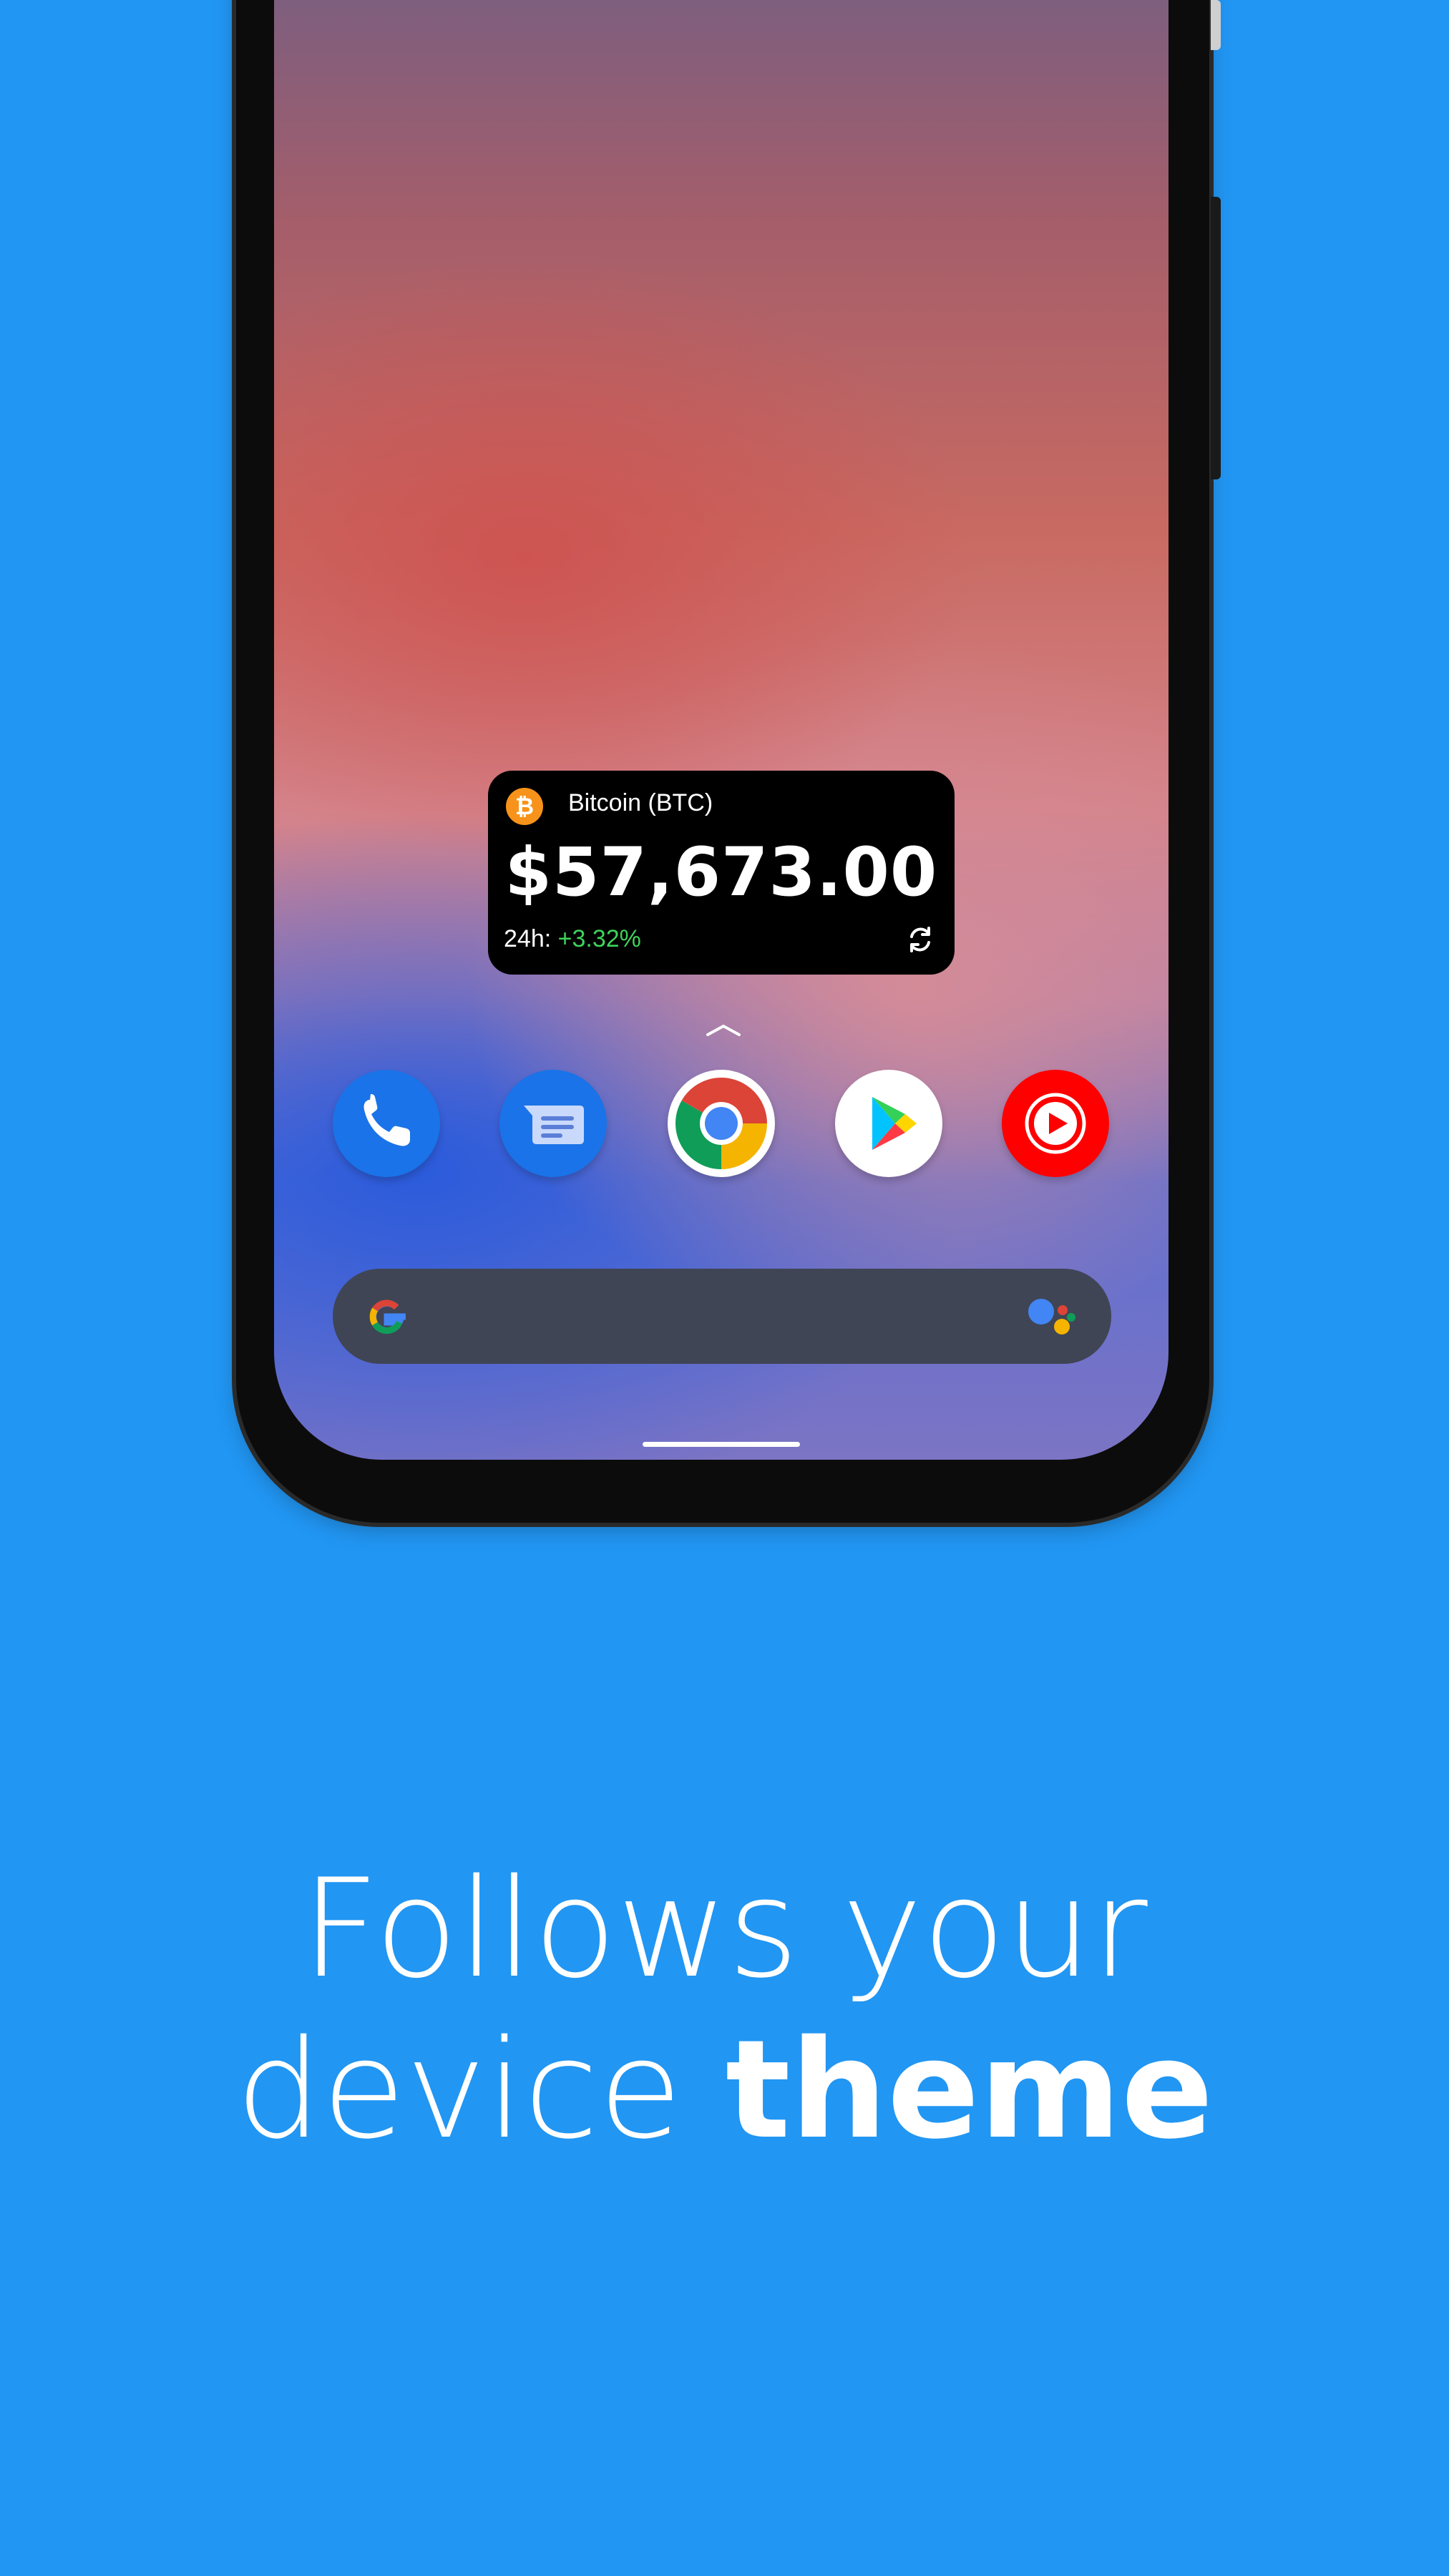  I want to click on volume-button, so click(1216, 338).